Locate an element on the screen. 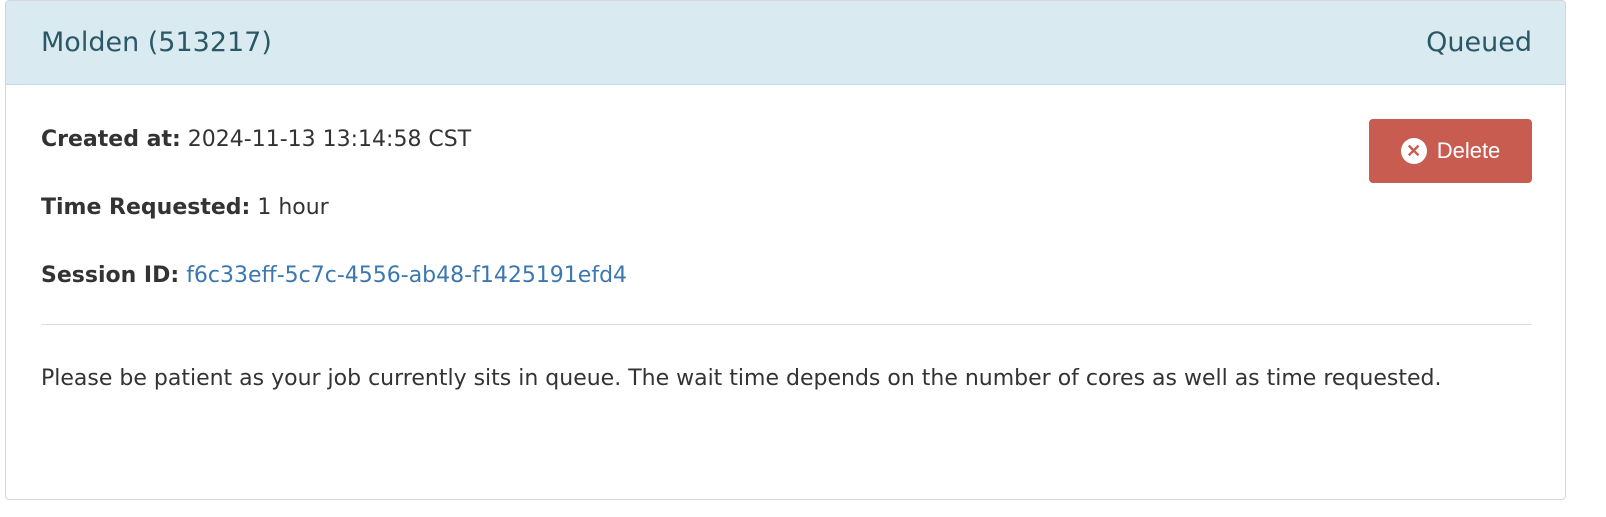 This screenshot has width=1606, height=517. close-circle-icon: ✕ is located at coordinates (1413, 151).